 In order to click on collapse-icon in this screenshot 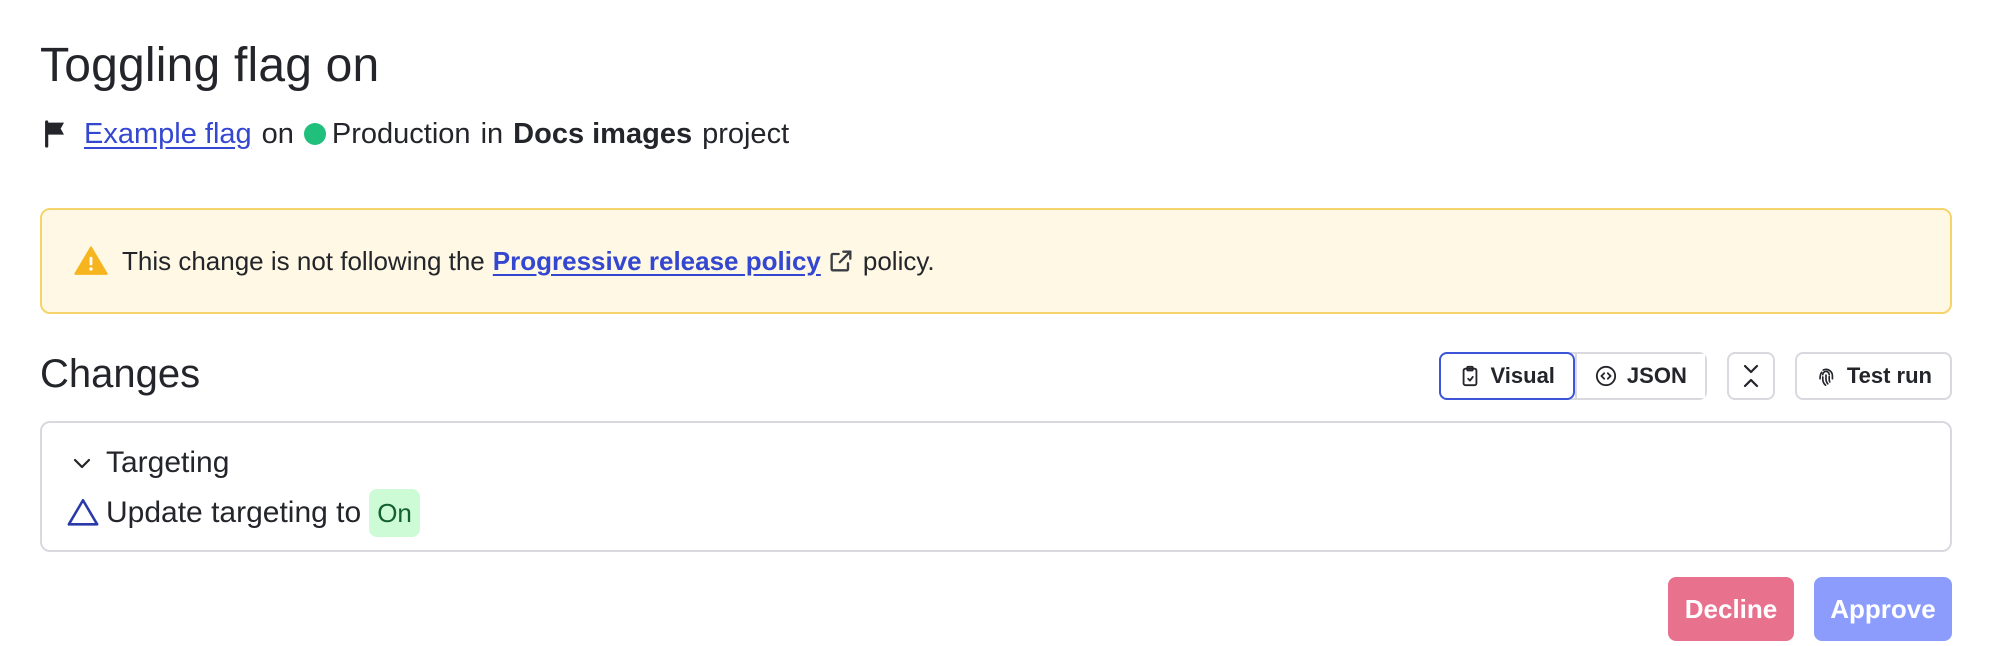, I will do `click(1751, 376)`.